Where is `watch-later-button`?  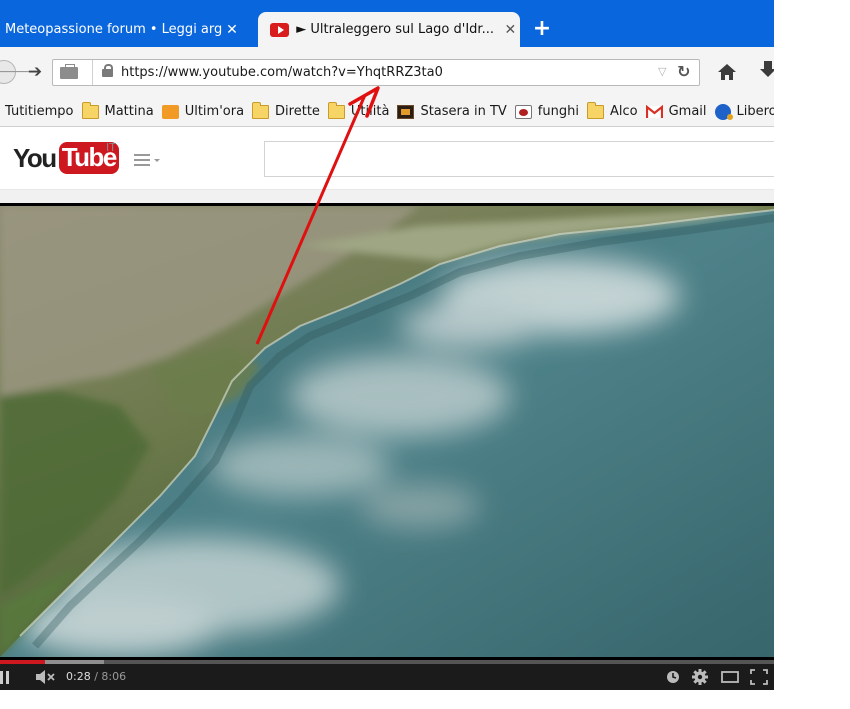
watch-later-button is located at coordinates (673, 677).